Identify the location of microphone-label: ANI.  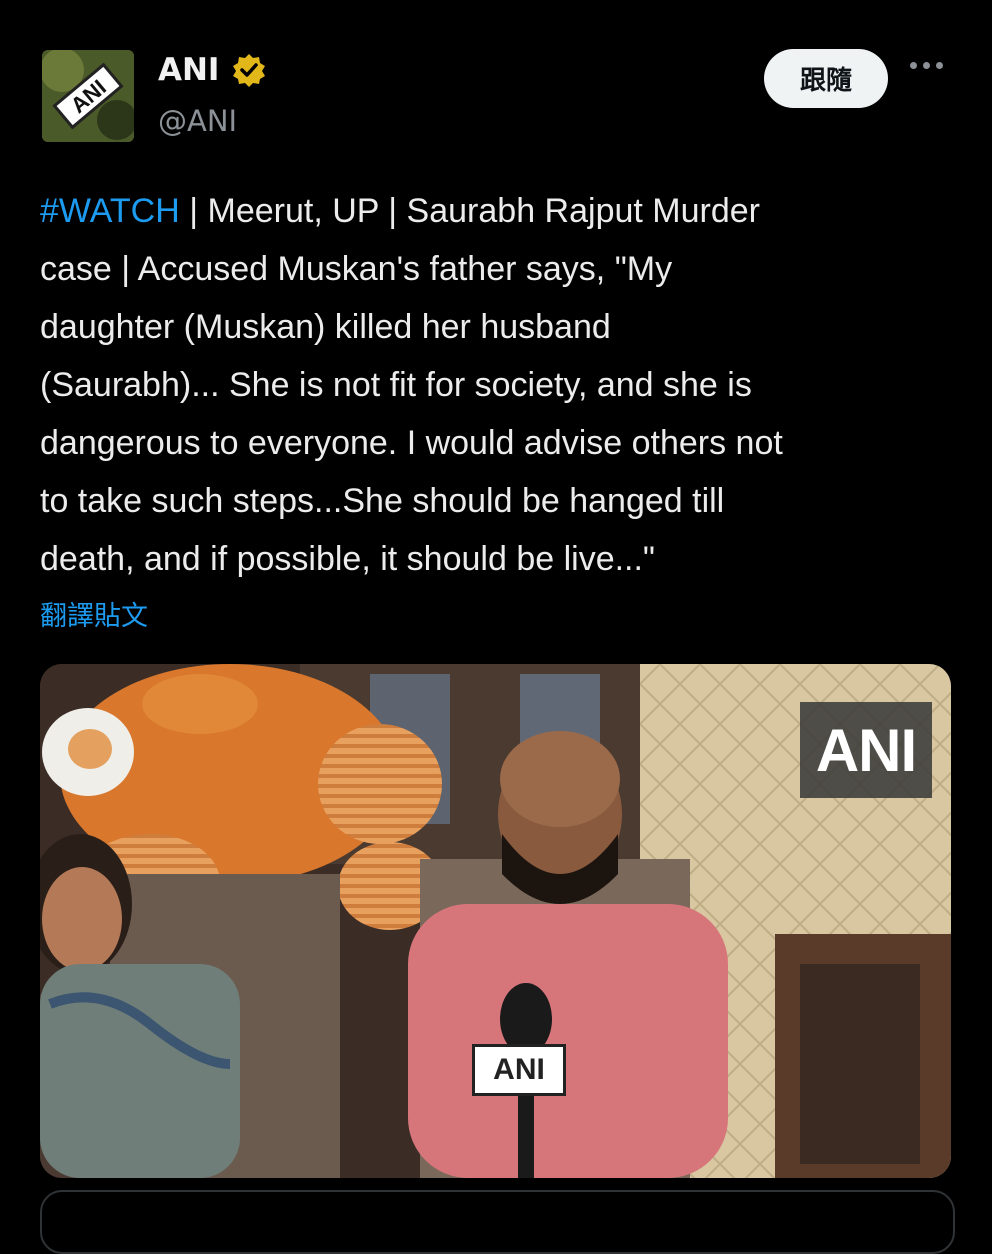
(519, 1070).